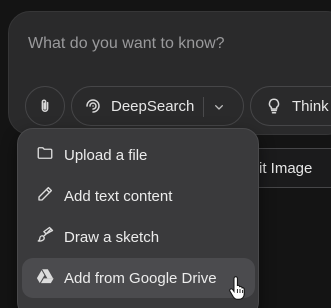  I want to click on deepsearch-button: DeepSearch, so click(157, 106).